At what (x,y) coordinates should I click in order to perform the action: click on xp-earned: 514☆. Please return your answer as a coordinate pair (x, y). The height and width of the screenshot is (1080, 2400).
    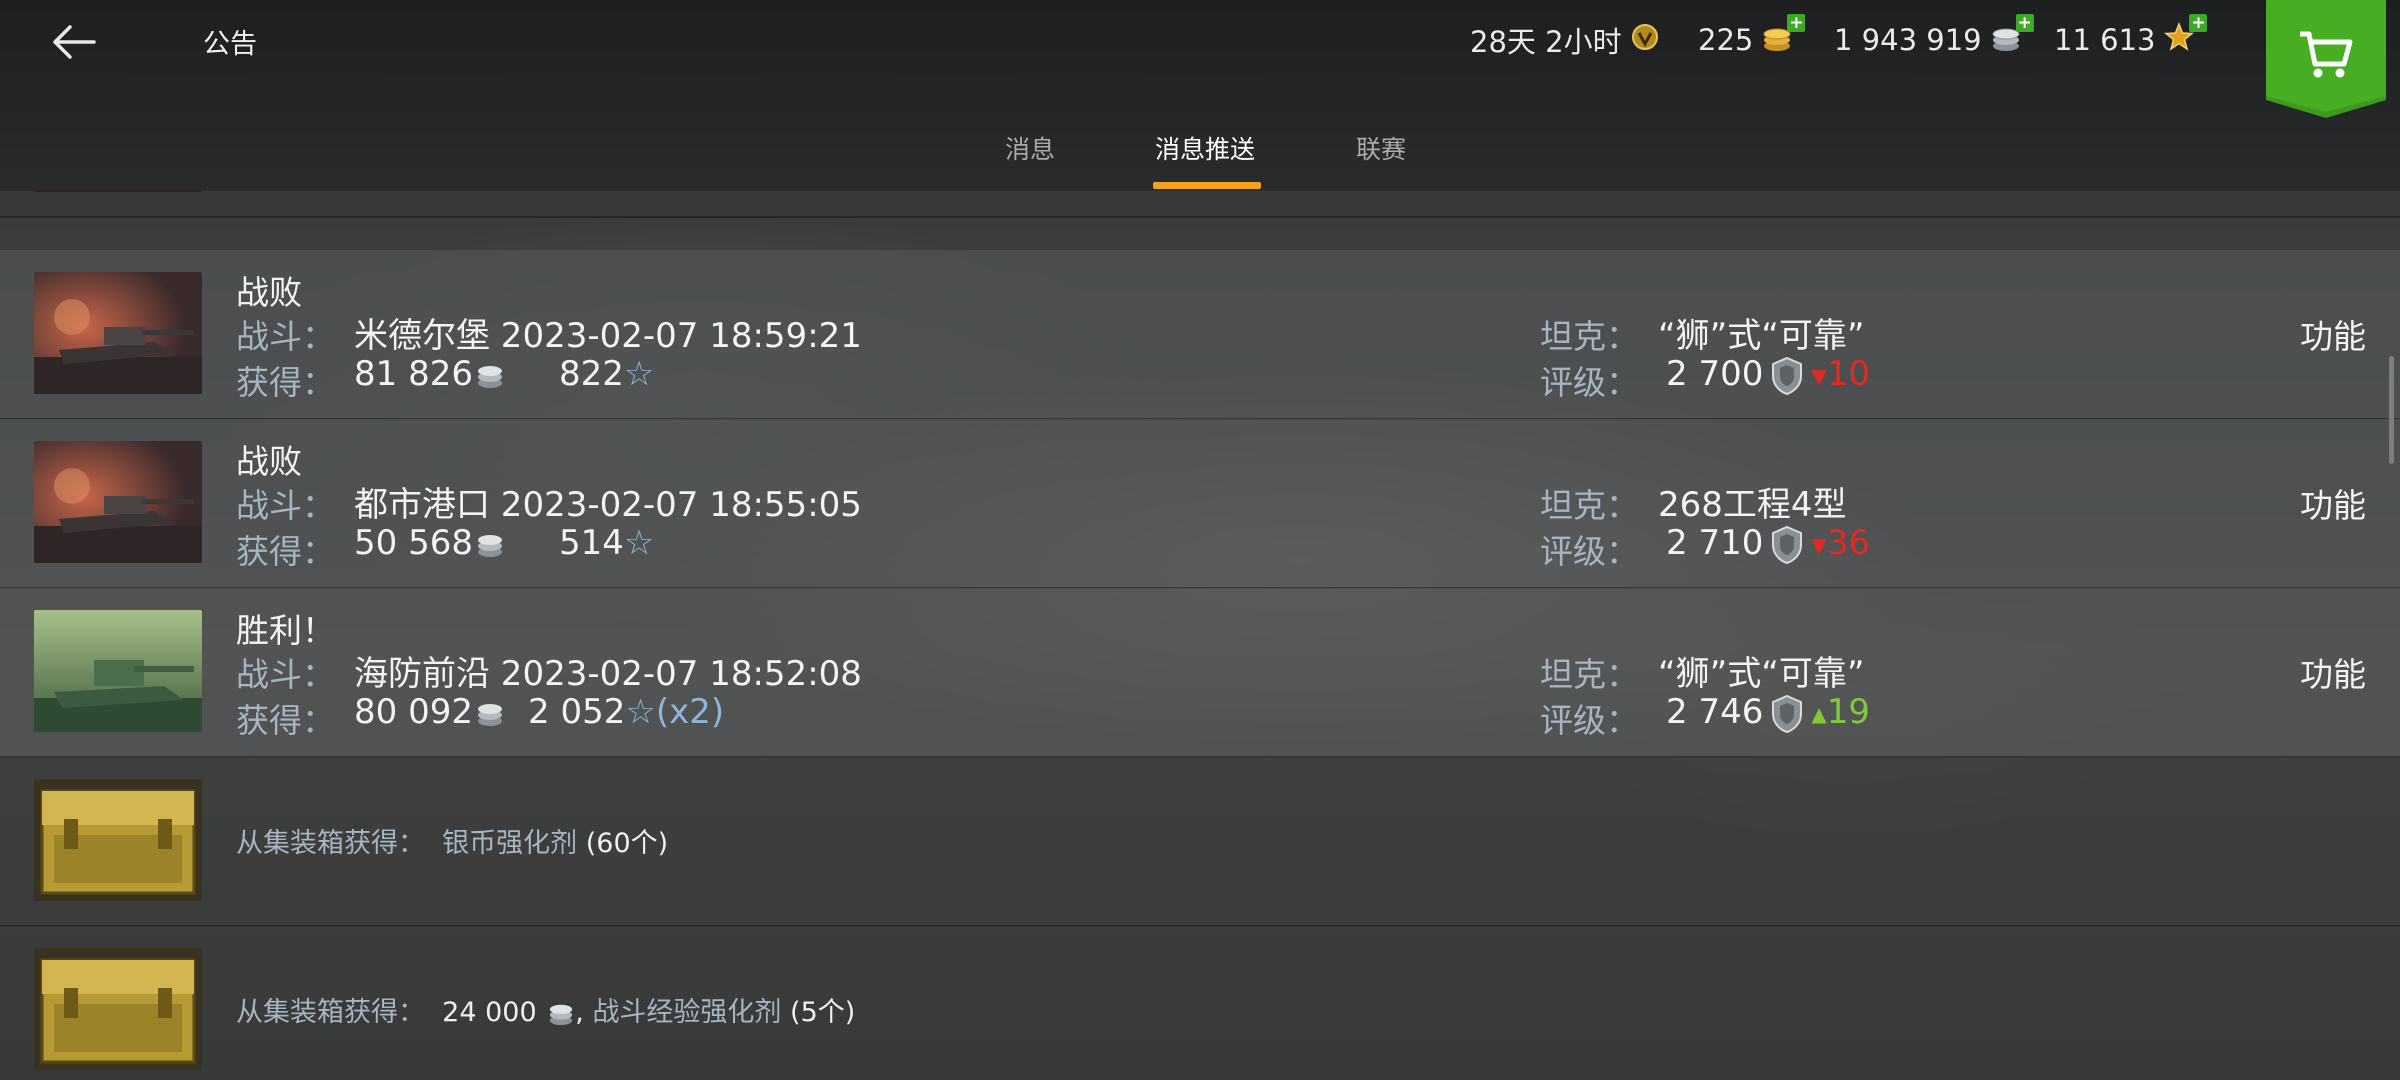
    Looking at the image, I should click on (606, 543).